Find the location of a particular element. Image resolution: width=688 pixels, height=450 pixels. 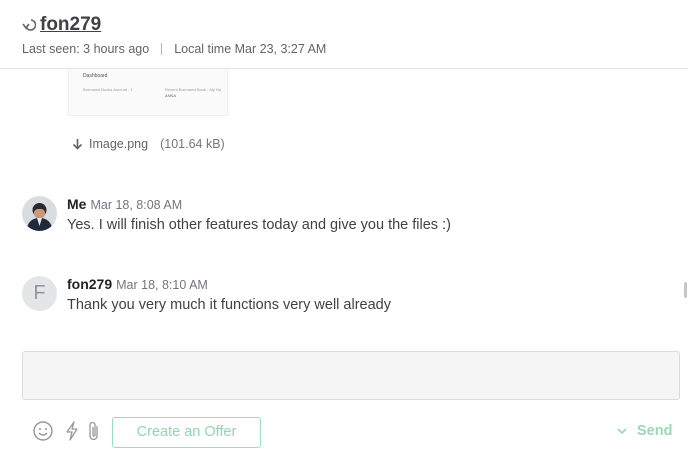

message-sender: fon279 Mar 18, 8:10 AM is located at coordinates (137, 284).